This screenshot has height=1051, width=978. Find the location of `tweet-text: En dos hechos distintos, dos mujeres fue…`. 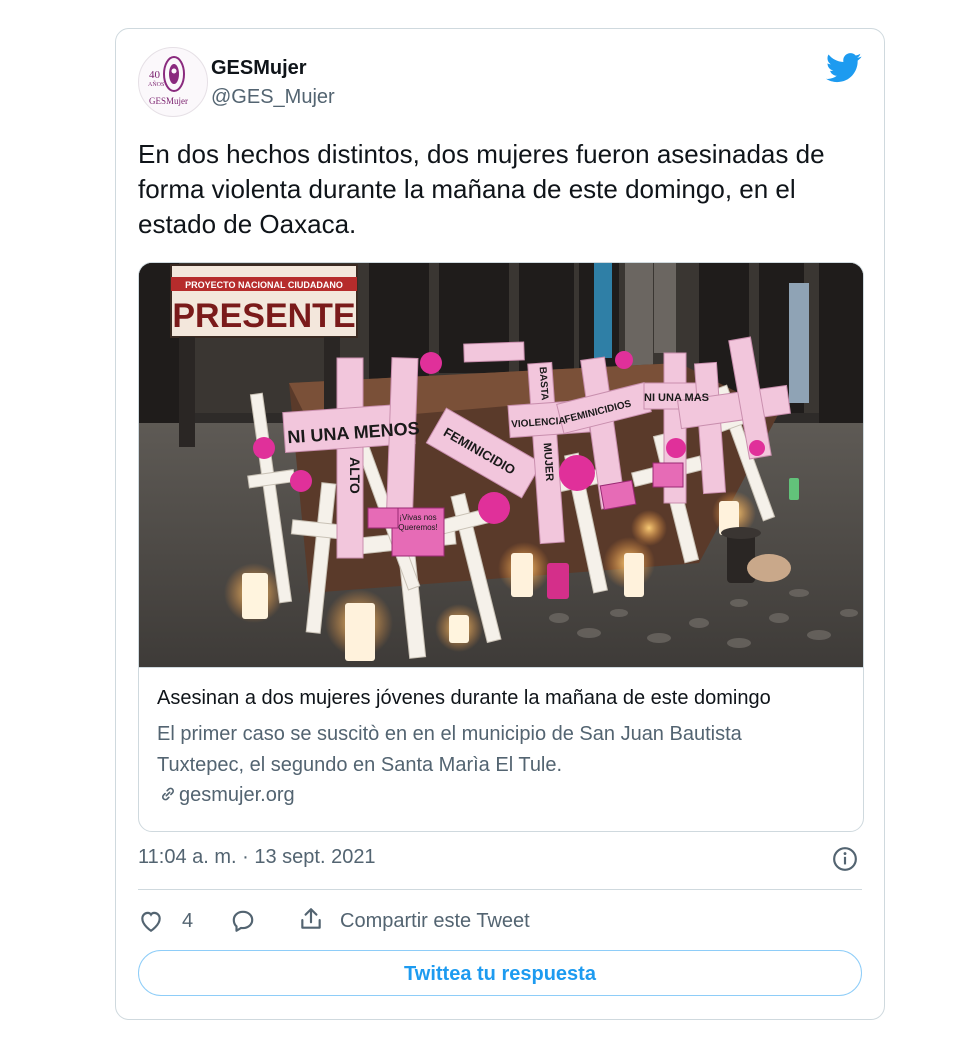

tweet-text: En dos hechos distintos, dos mujeres fue… is located at coordinates (481, 189).